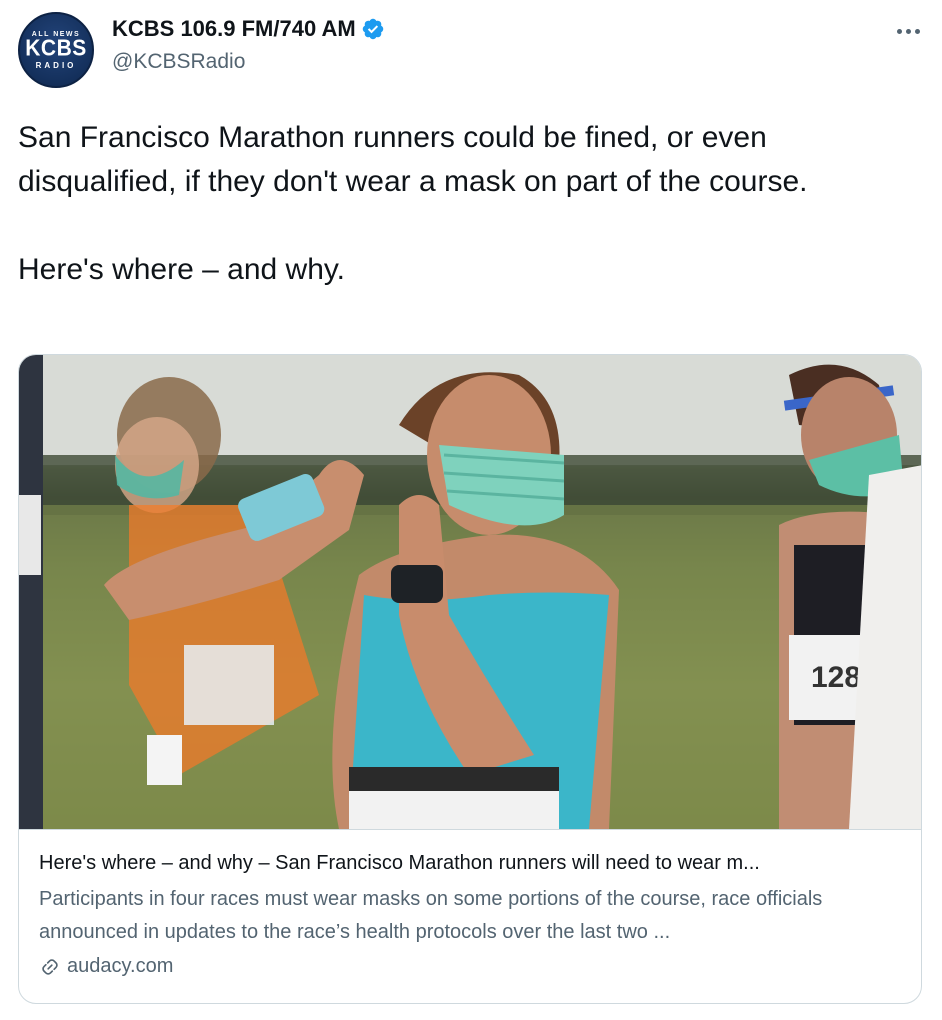  I want to click on avatar-bottom-text: RADIO, so click(56, 65).